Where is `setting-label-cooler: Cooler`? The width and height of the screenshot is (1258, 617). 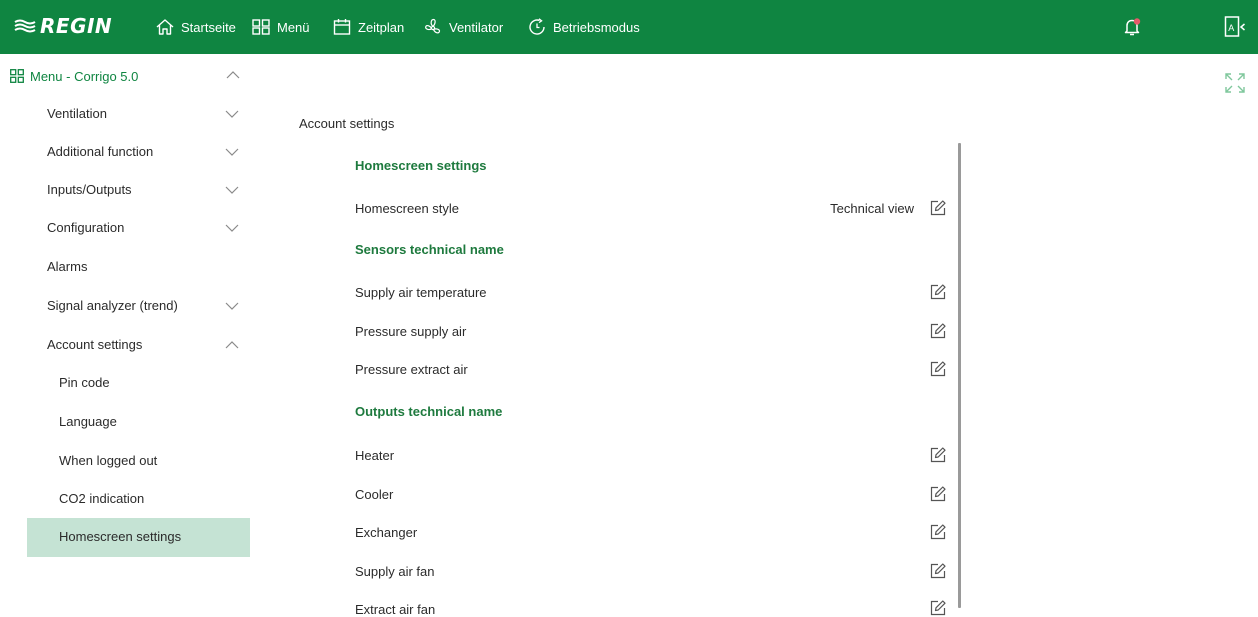
setting-label-cooler: Cooler is located at coordinates (374, 494).